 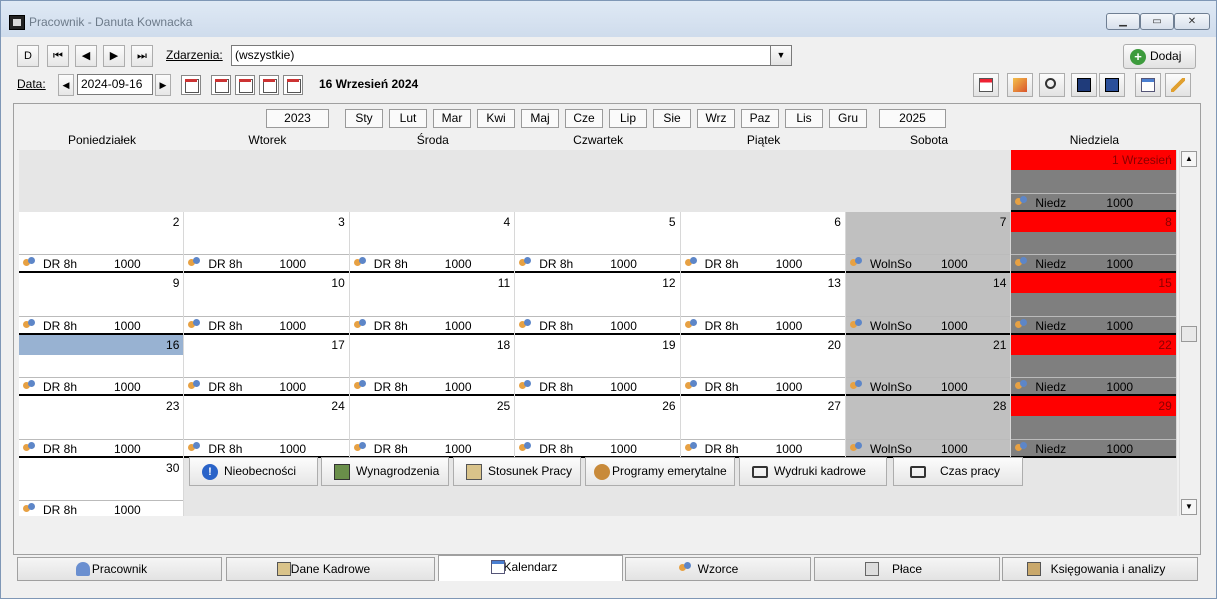 I want to click on day-cell: 30 DR 8h 1000, so click(x=102, y=486).